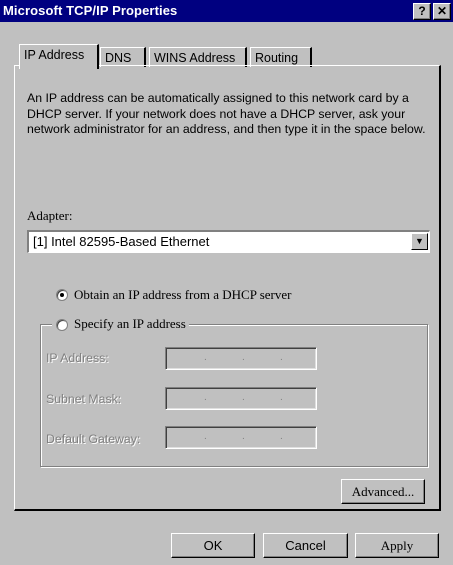 The width and height of the screenshot is (453, 565). What do you see at coordinates (213, 545) in the screenshot?
I see `ok-button: OK` at bounding box center [213, 545].